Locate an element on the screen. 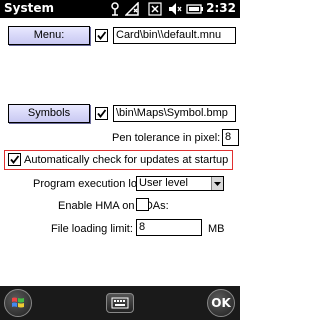 This screenshot has width=320, height=320. execution-log-select: User level is located at coordinates (180, 183).